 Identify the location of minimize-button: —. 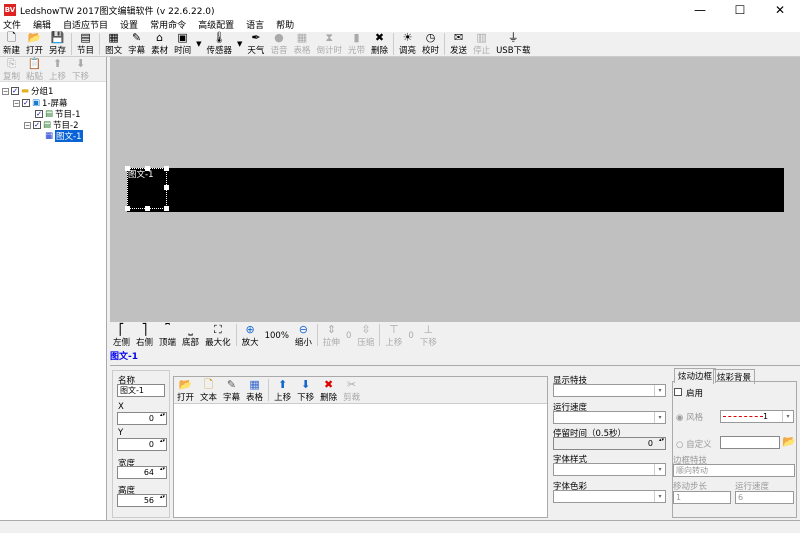
(700, 10).